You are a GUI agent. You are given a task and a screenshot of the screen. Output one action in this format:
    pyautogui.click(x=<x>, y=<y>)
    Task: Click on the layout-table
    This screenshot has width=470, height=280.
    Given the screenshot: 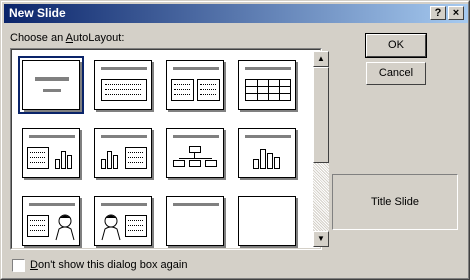 What is the action you would take?
    pyautogui.click(x=267, y=85)
    